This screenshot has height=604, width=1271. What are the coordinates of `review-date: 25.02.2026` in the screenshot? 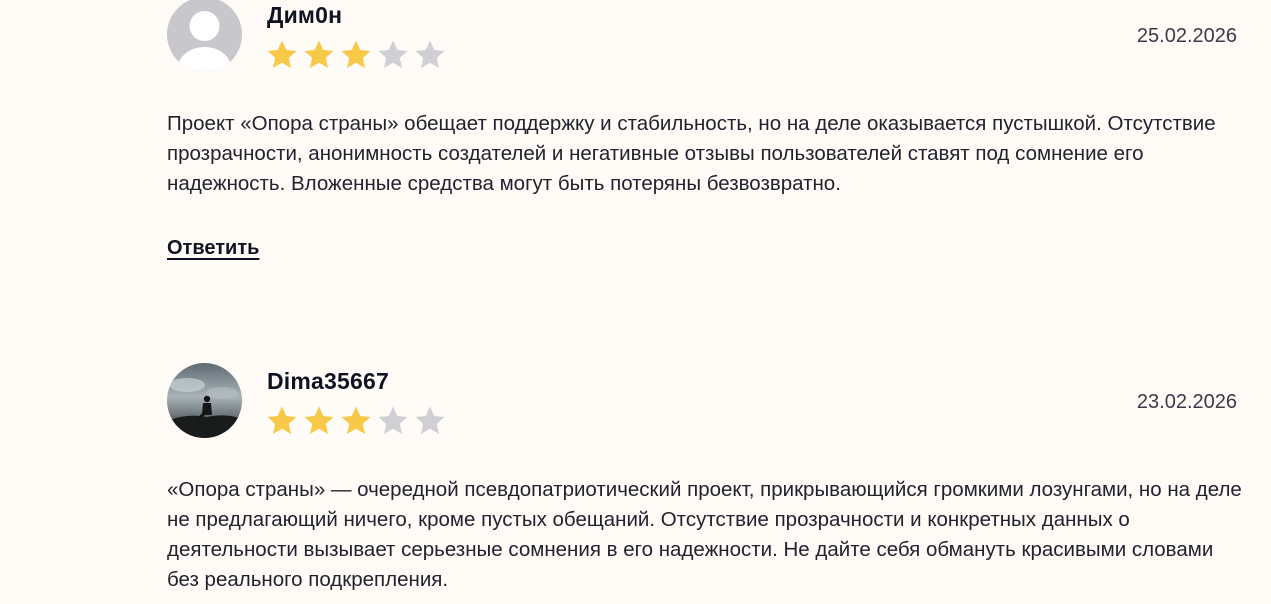 It's located at (1186, 36).